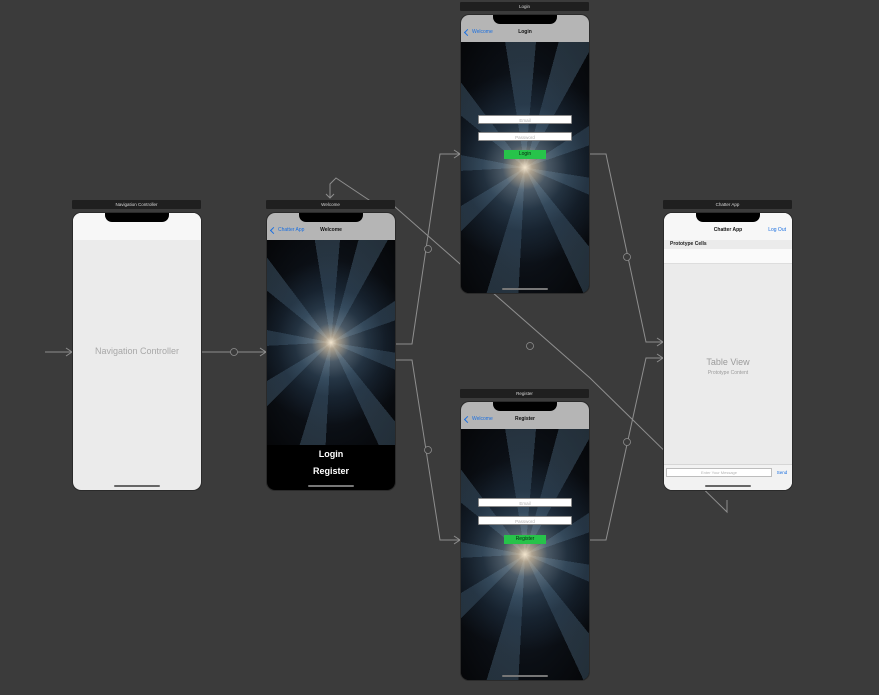 Image resolution: width=879 pixels, height=695 pixels. What do you see at coordinates (777, 230) in the screenshot?
I see `logout-button: Log Out` at bounding box center [777, 230].